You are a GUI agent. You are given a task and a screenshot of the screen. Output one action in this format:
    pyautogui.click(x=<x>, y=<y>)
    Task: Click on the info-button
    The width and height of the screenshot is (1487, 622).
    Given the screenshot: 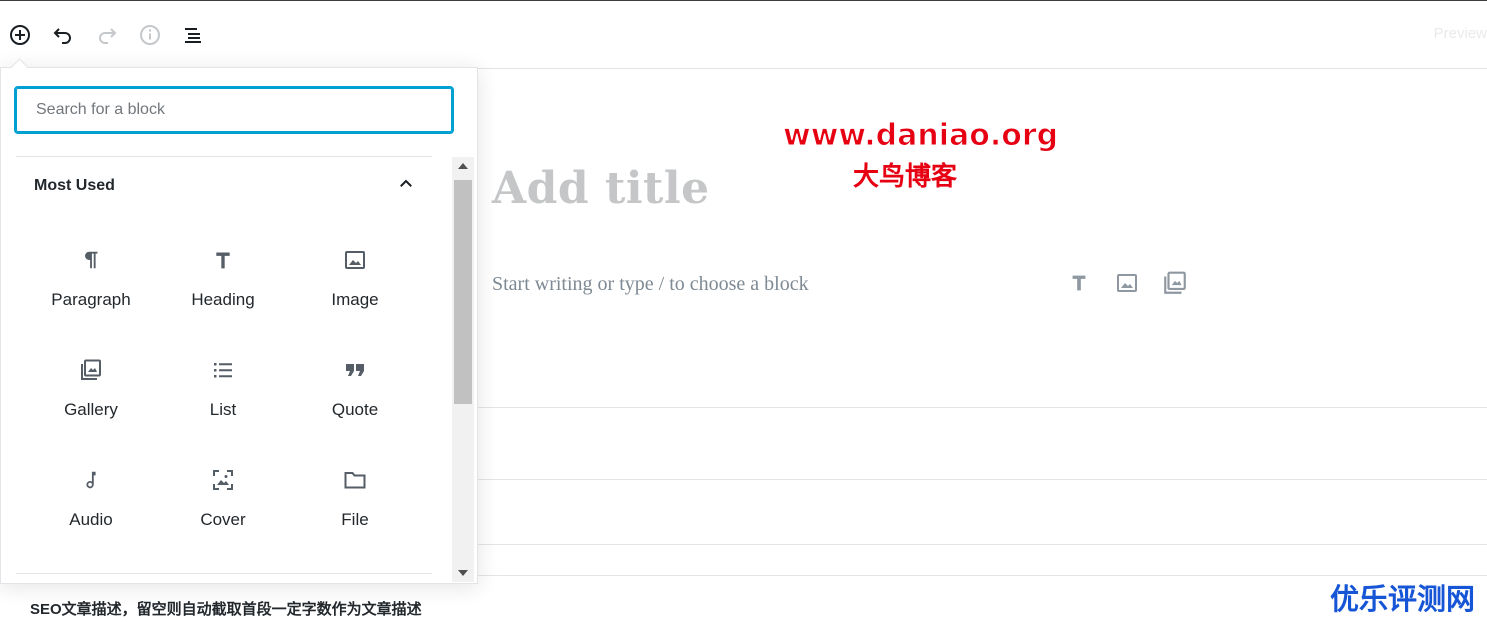 What is the action you would take?
    pyautogui.click(x=150, y=35)
    